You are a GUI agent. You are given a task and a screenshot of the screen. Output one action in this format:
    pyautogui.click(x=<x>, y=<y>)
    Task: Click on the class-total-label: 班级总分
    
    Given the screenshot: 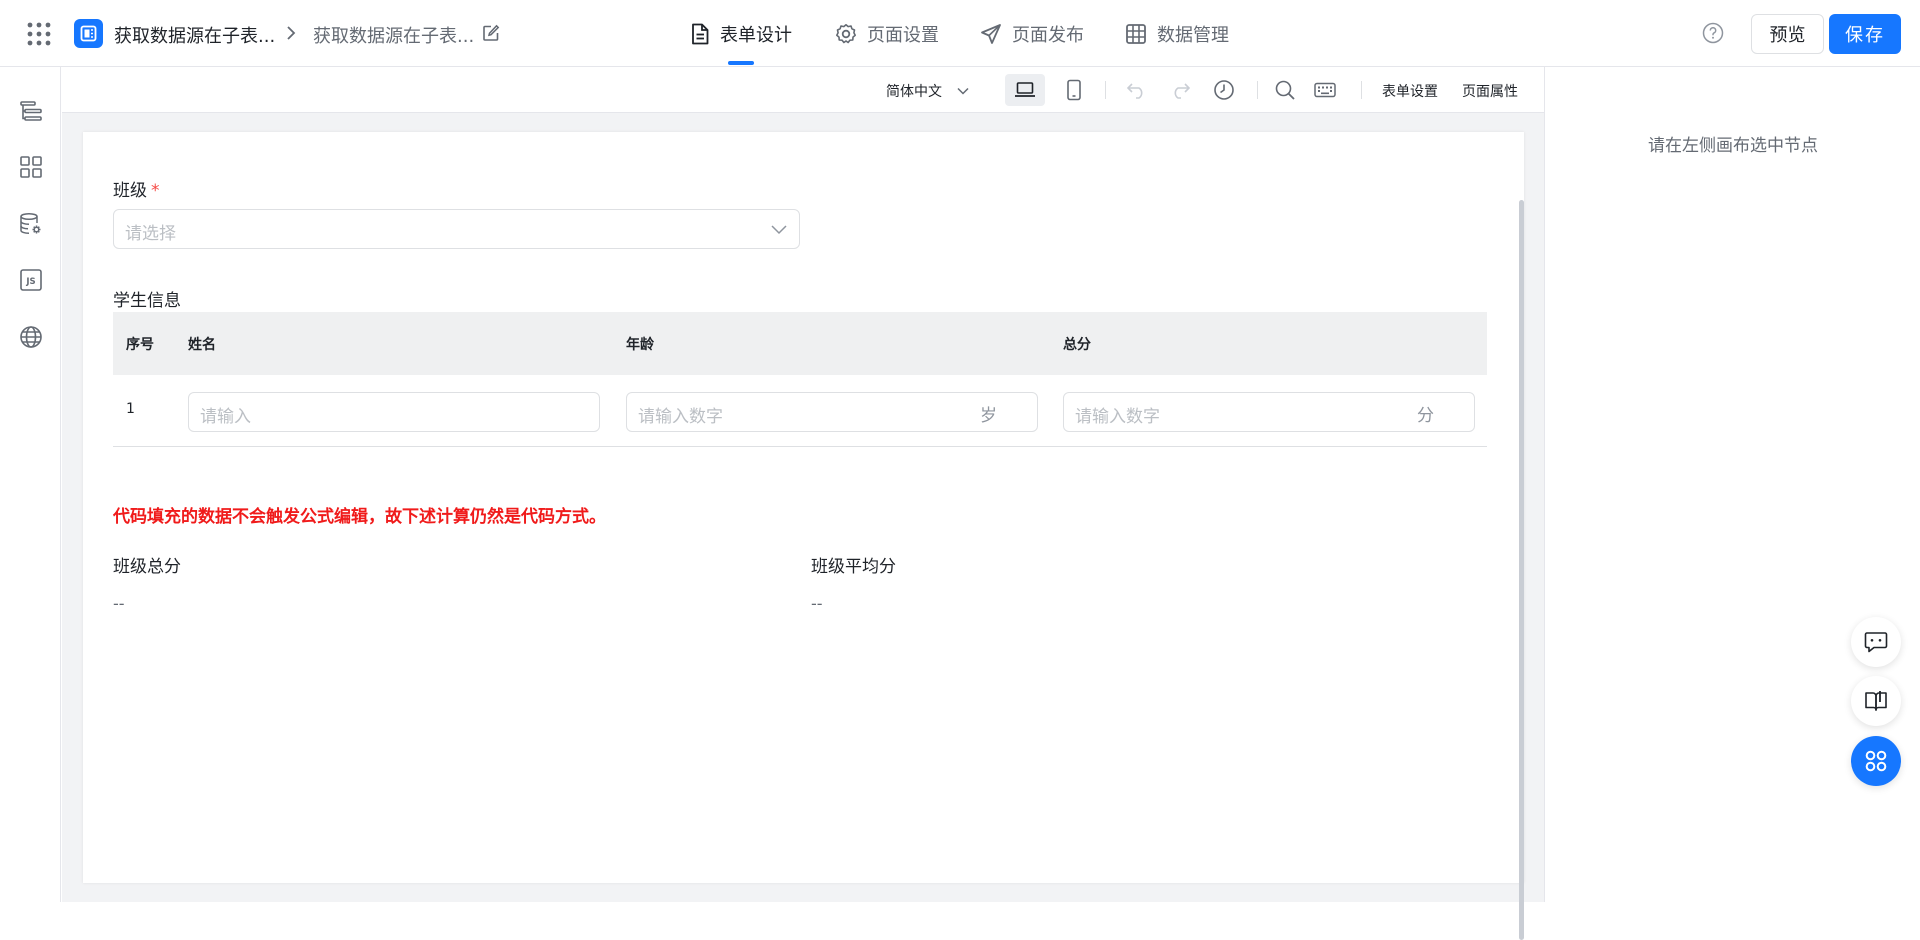 What is the action you would take?
    pyautogui.click(x=147, y=567)
    